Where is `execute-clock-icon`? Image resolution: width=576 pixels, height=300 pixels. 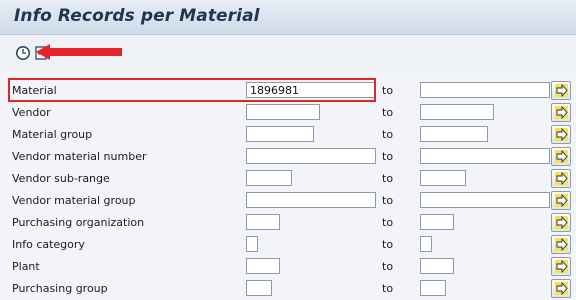
execute-clock-icon is located at coordinates (23, 53).